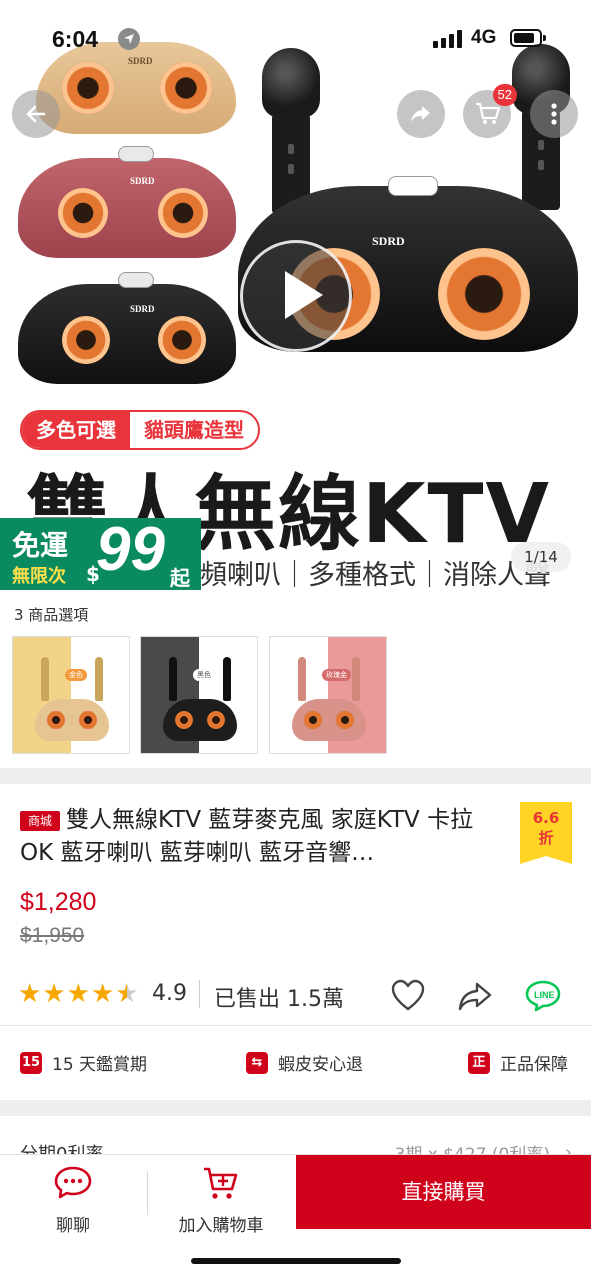 The height and width of the screenshot is (1279, 591). Describe the element at coordinates (295, 1025) in the screenshot. I see `divider-line` at that location.